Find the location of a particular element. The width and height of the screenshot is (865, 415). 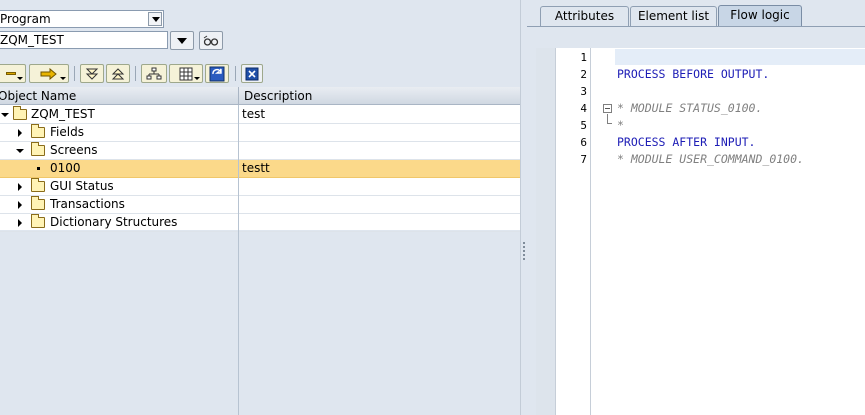

refresh-button is located at coordinates (217, 73).